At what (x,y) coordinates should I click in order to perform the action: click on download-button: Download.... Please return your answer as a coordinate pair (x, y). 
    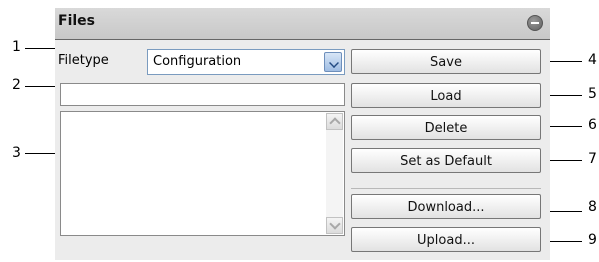
    Looking at the image, I should click on (446, 206).